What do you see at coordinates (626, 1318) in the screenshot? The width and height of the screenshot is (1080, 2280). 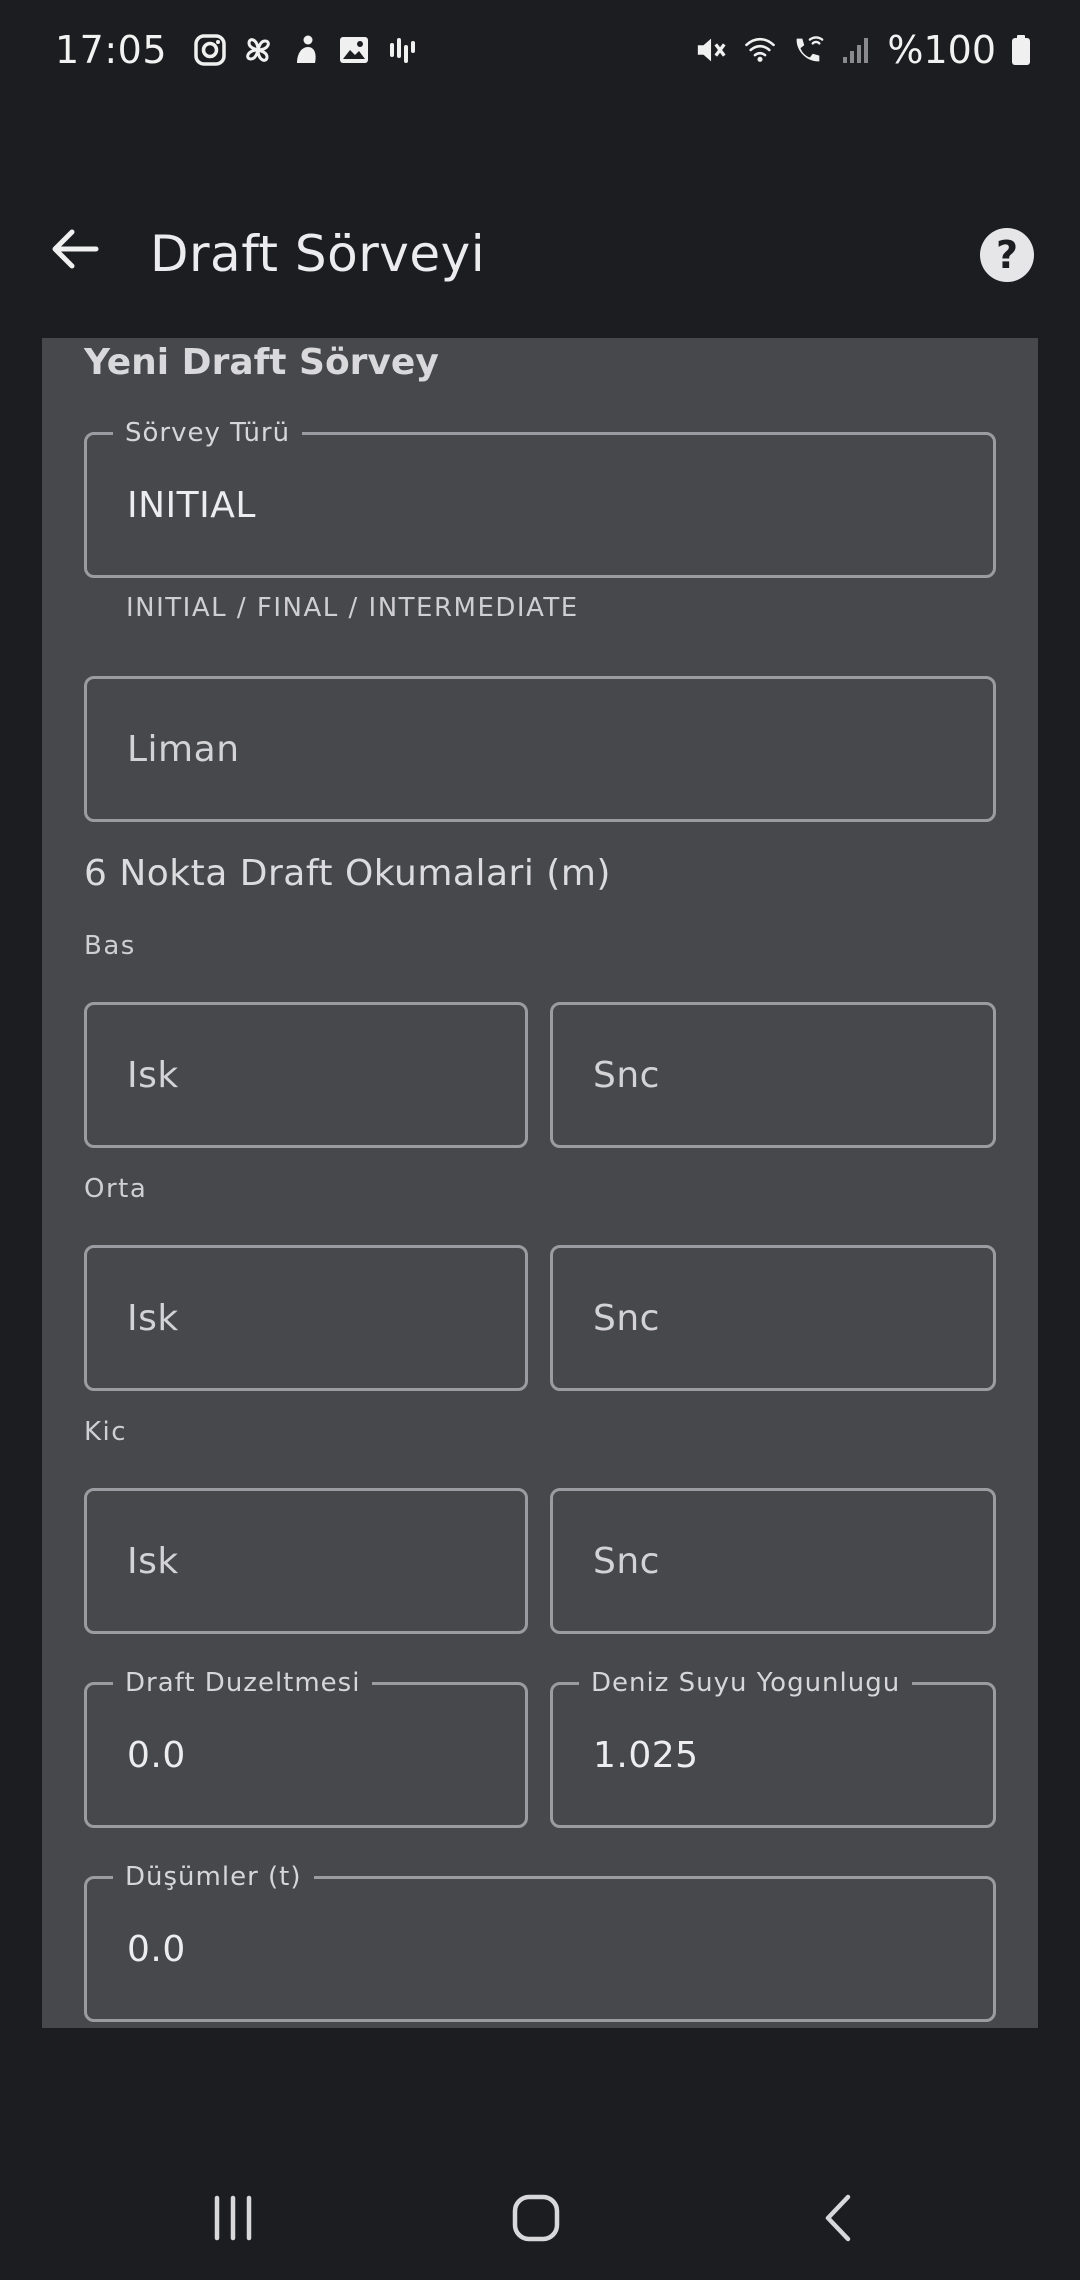 I see `orta-starboard-placeholder: Snc` at bounding box center [626, 1318].